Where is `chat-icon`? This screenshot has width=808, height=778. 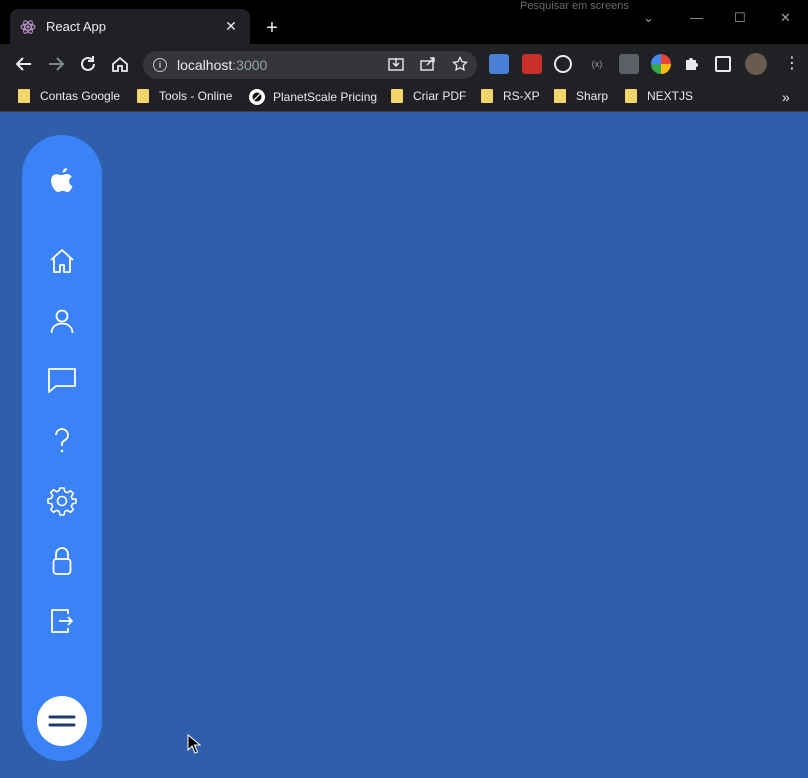 chat-icon is located at coordinates (62, 380).